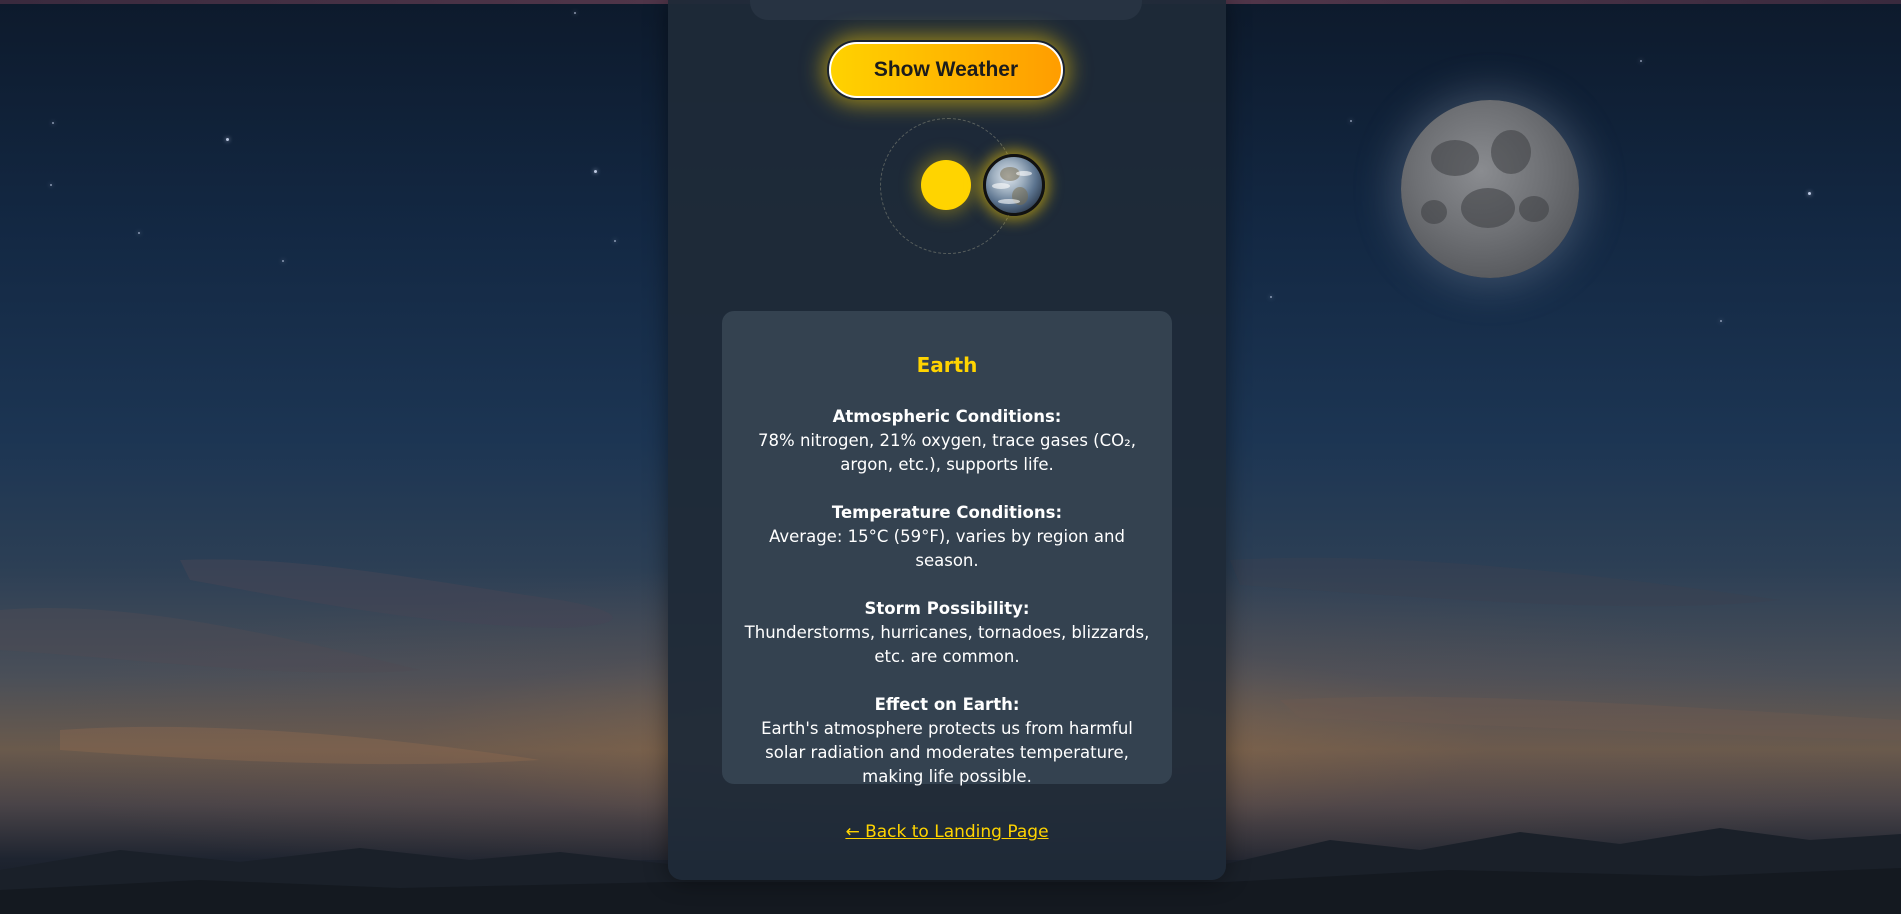 Image resolution: width=1901 pixels, height=914 pixels. I want to click on section-label: Temperature Conditions:, so click(947, 512).